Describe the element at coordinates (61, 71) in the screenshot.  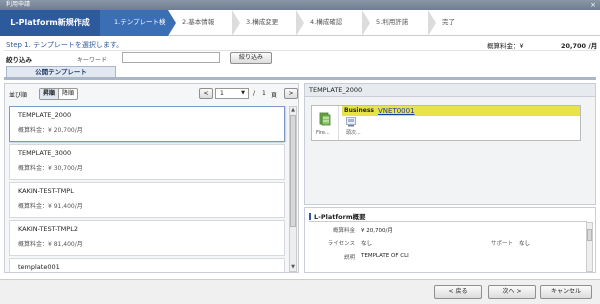
I see `tab-public-templates: 公開テンプレート` at that location.